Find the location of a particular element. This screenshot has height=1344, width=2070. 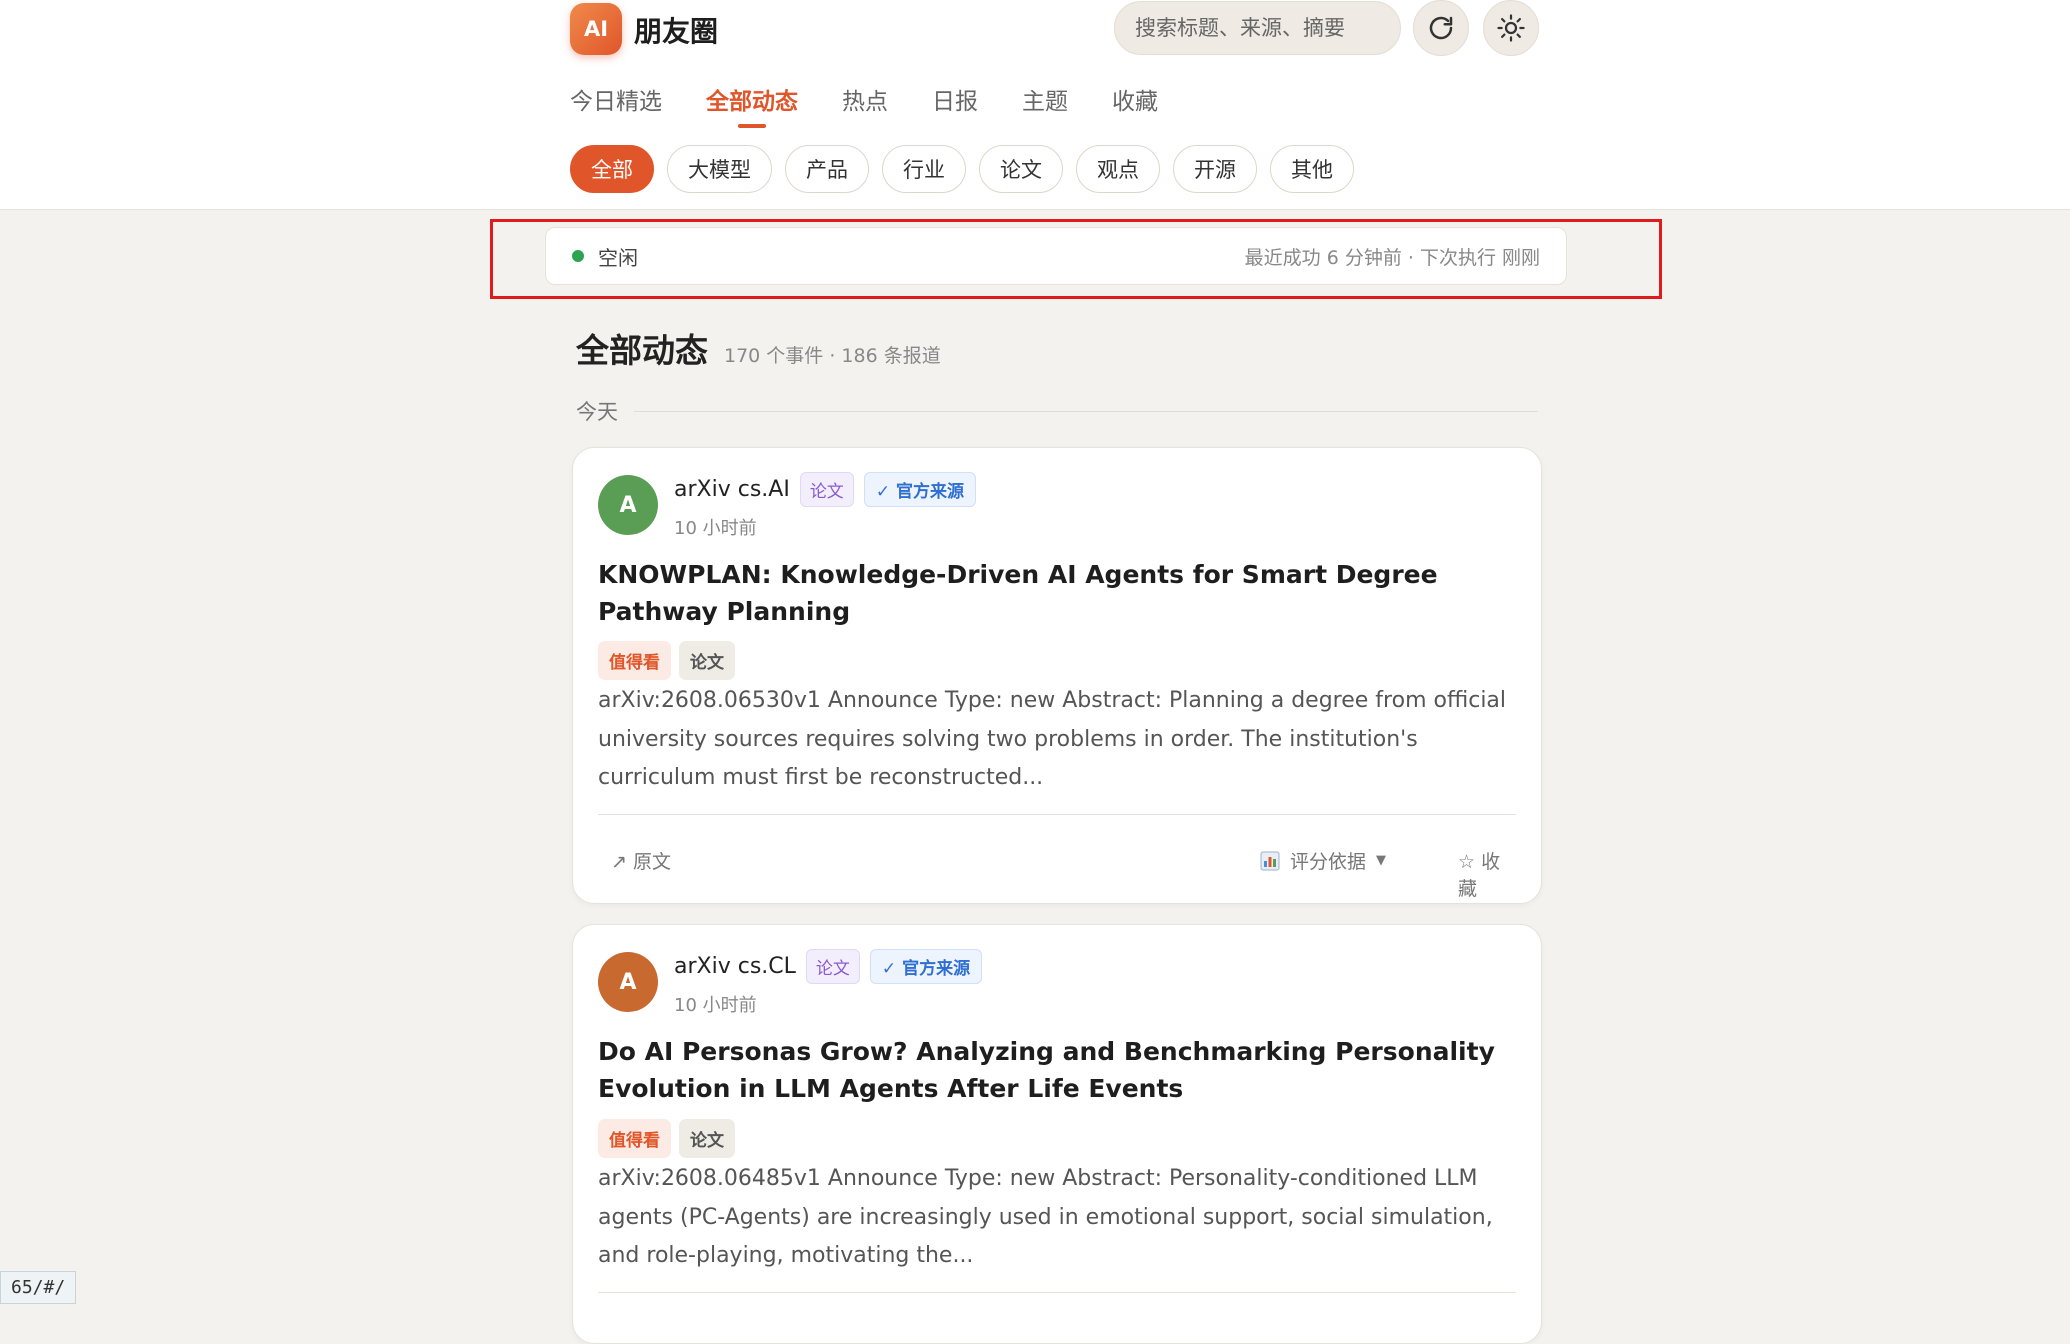

nav-tabs: 今日精选 全部动态 热点 日报 主题 收藏 is located at coordinates (886, 105).